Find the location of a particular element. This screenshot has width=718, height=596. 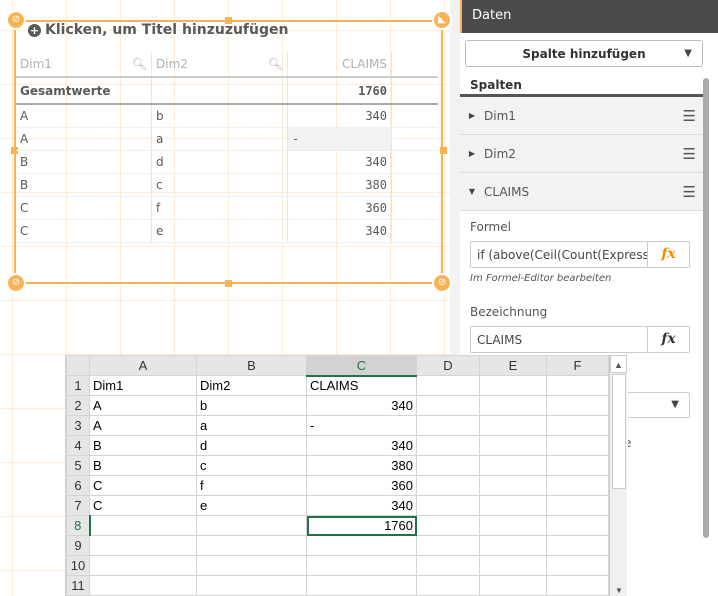

table-cell: 360 is located at coordinates (340, 208).